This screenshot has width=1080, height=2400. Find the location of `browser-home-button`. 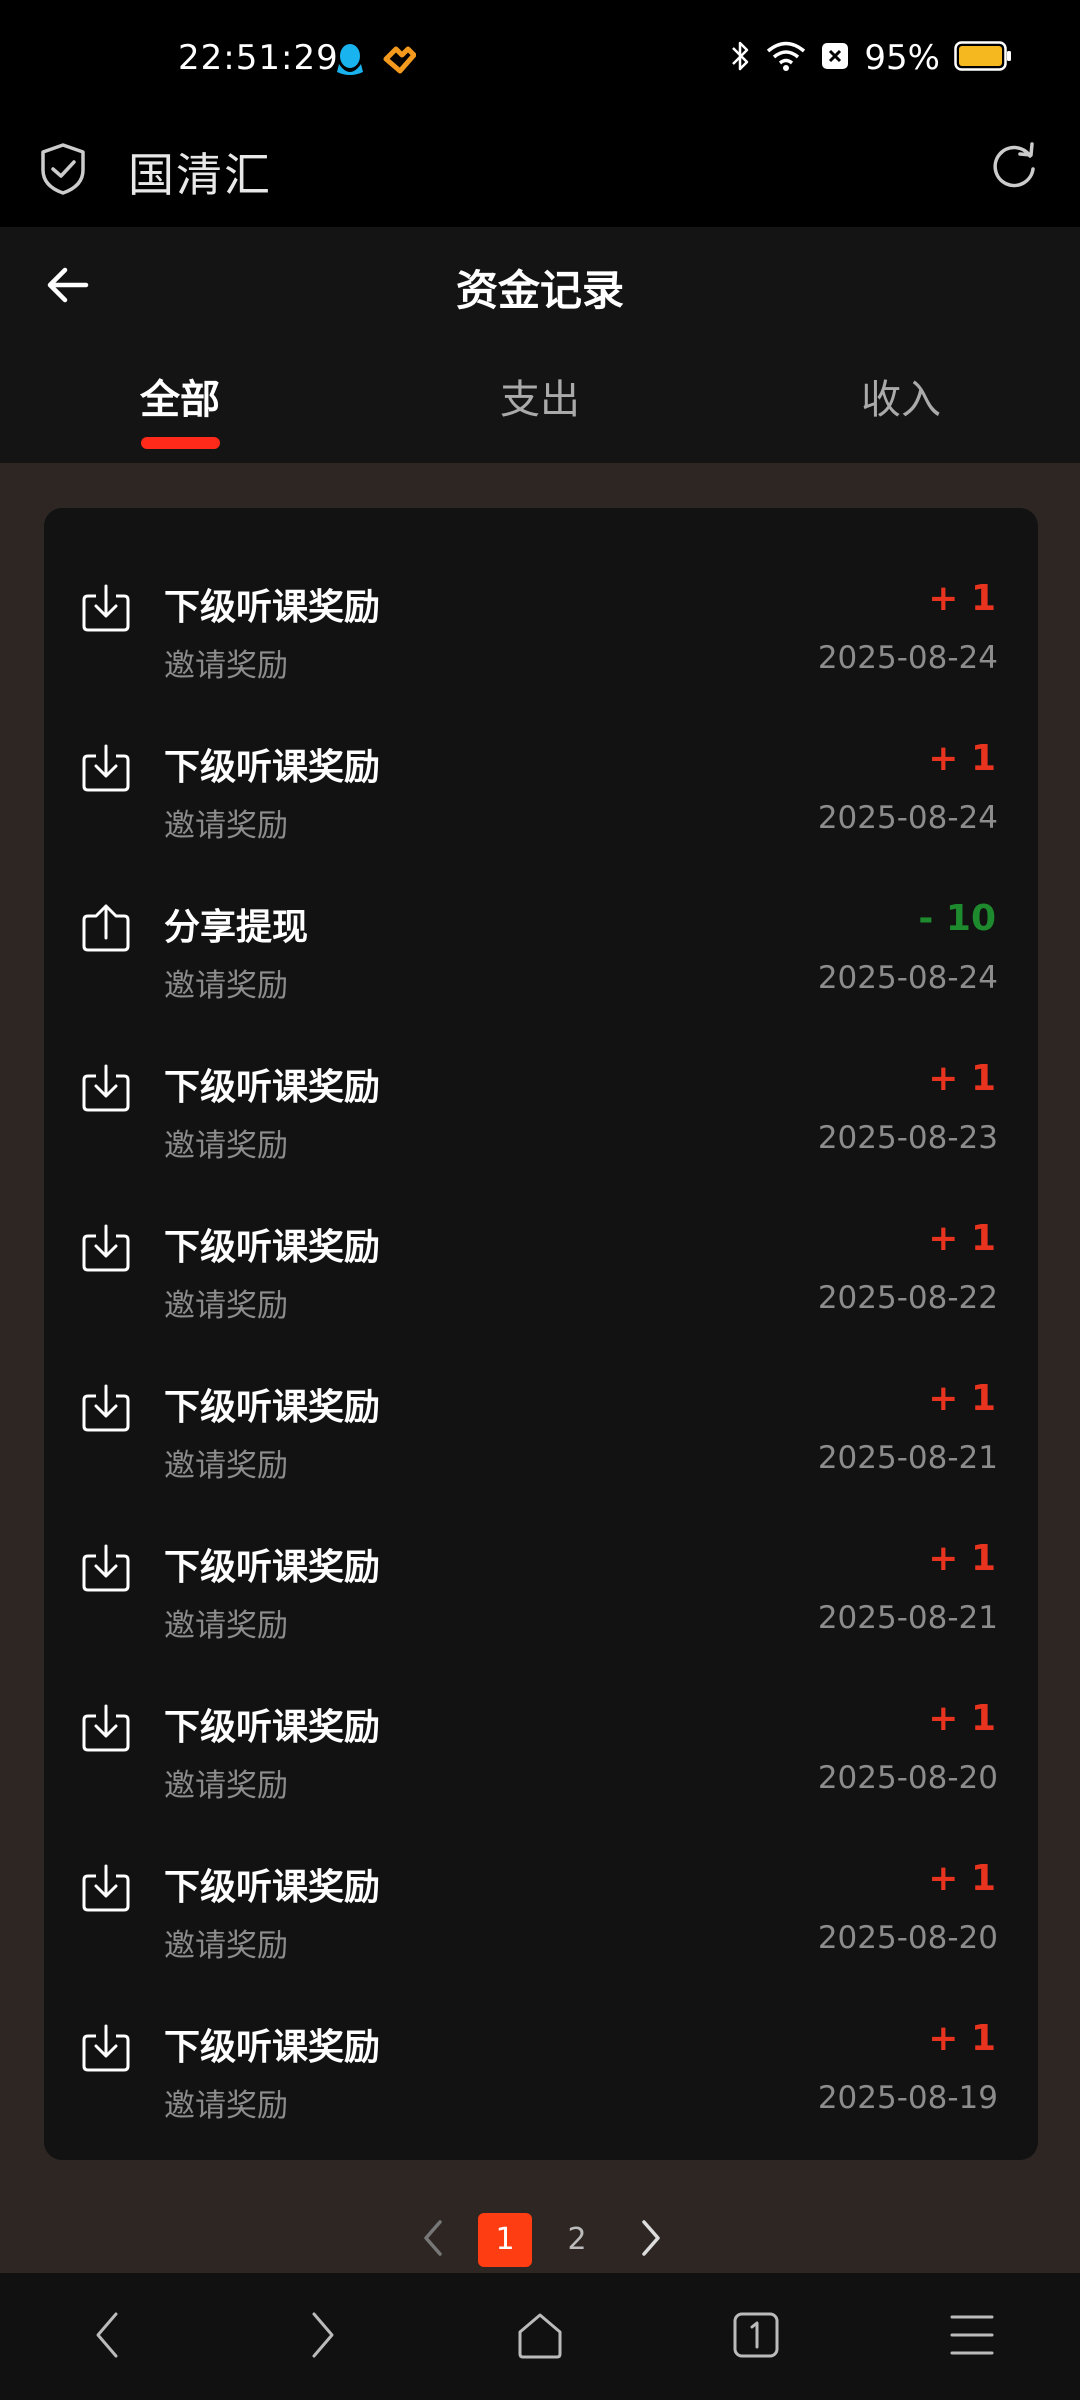

browser-home-button is located at coordinates (540, 2337).